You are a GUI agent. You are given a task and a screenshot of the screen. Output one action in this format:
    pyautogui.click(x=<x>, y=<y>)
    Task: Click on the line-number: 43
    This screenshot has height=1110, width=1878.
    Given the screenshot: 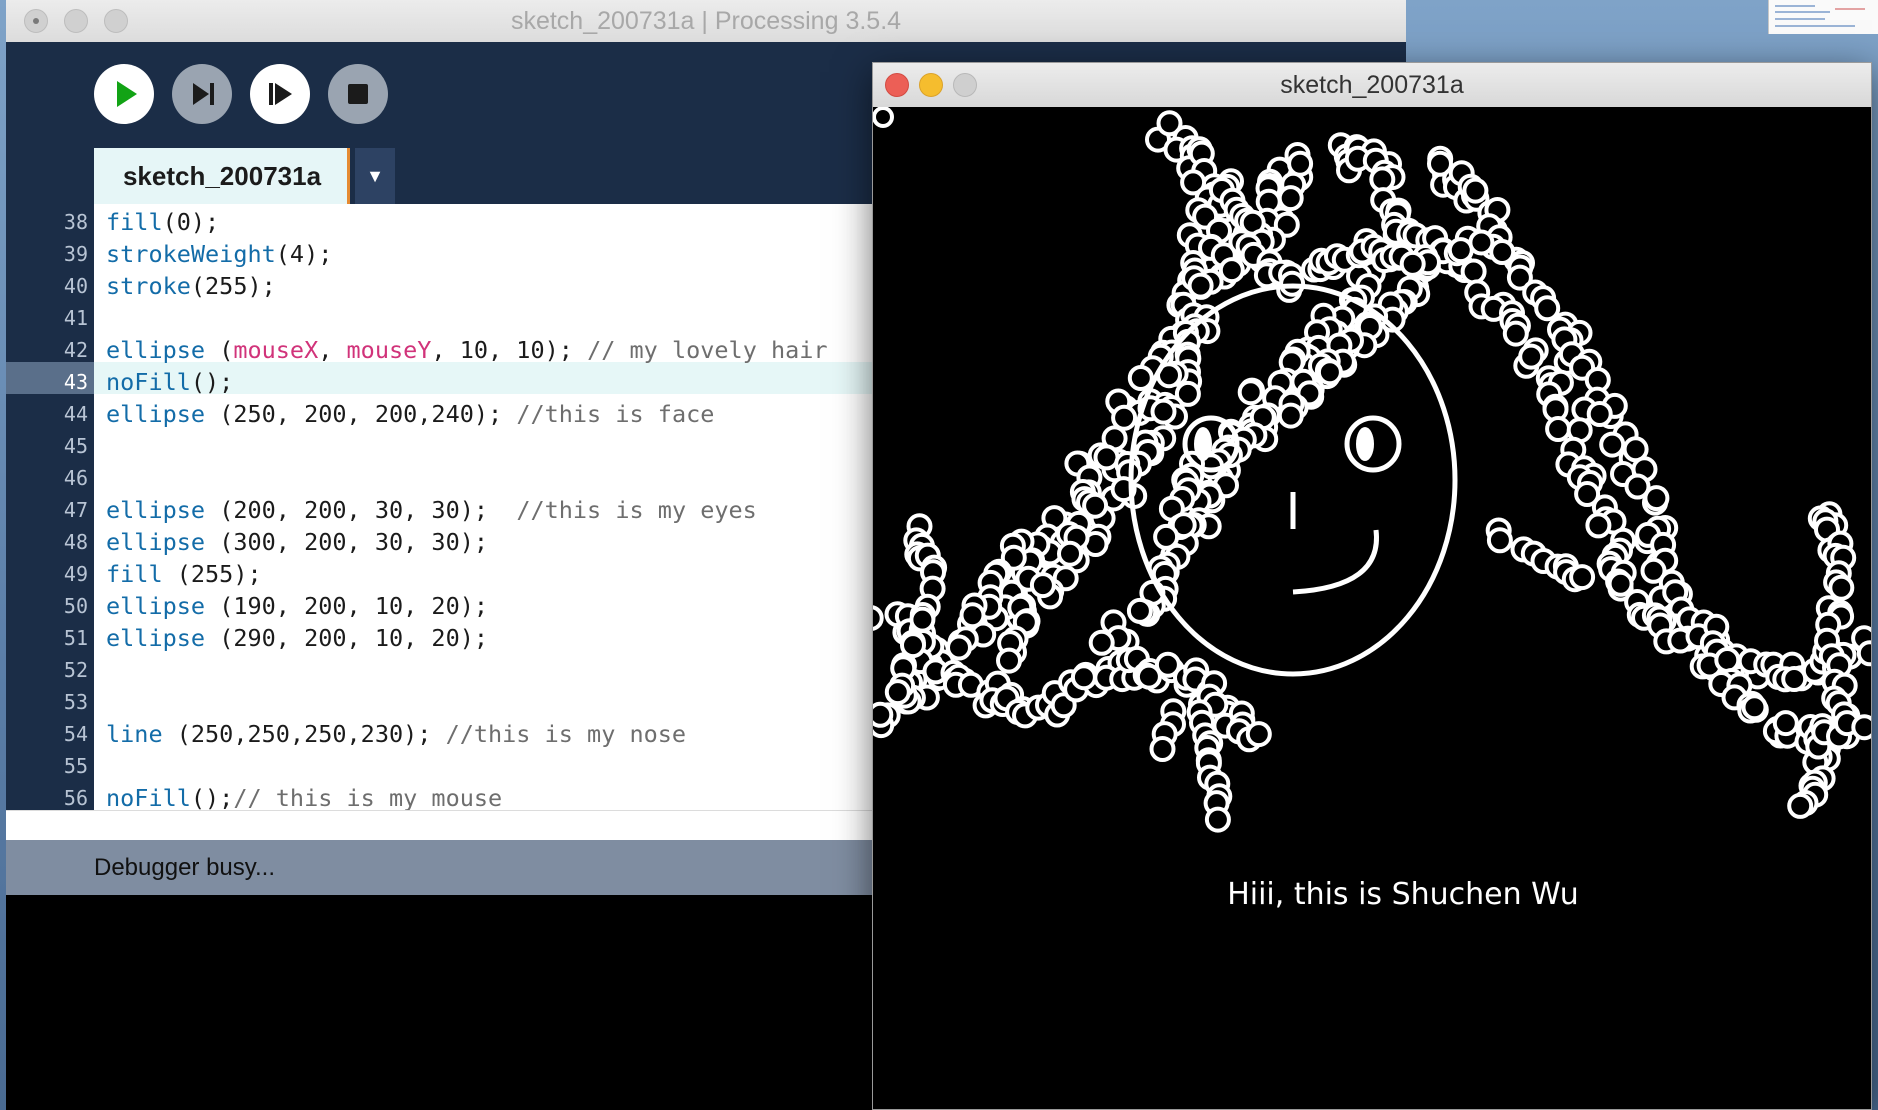 What is the action you would take?
    pyautogui.click(x=75, y=382)
    